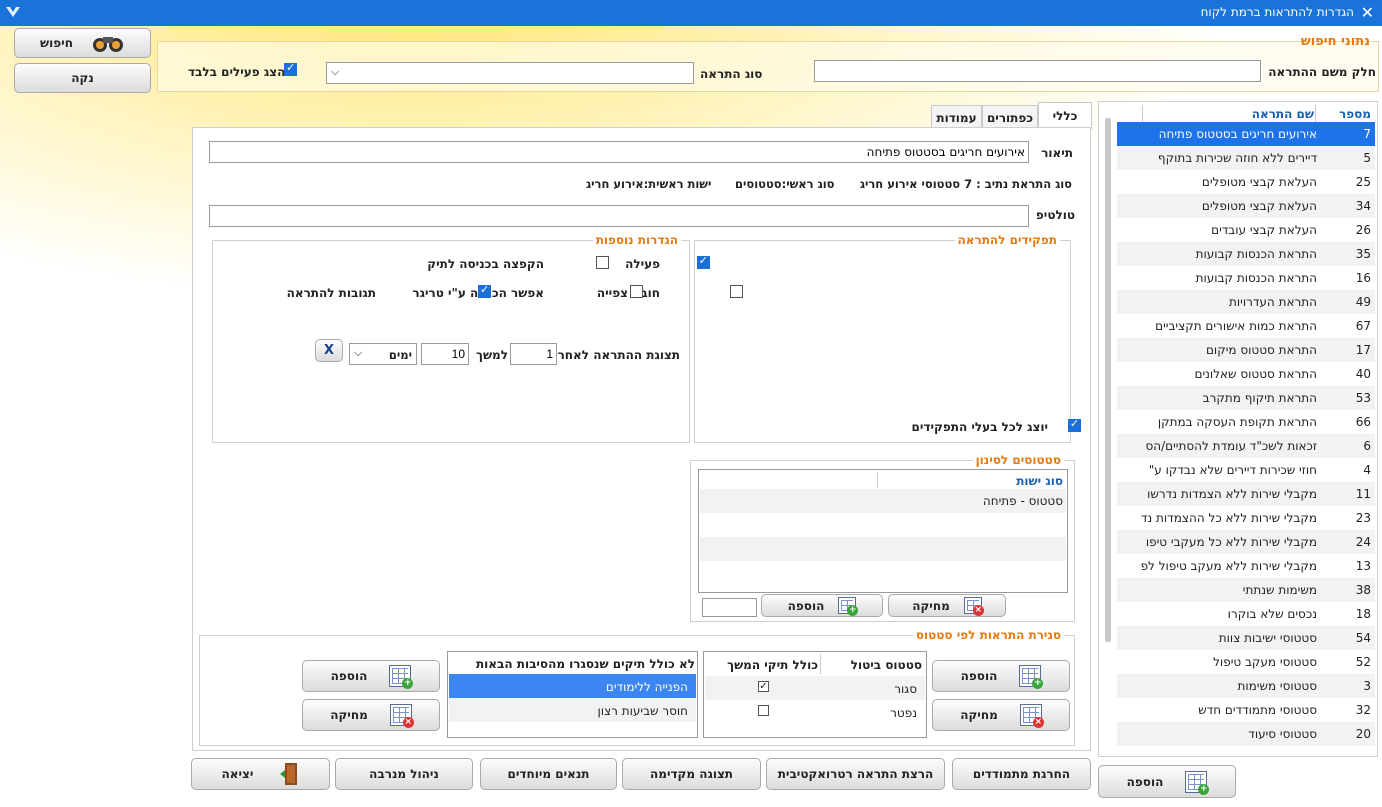 The width and height of the screenshot is (1382, 807). I want to click on roles-panel, so click(882, 341).